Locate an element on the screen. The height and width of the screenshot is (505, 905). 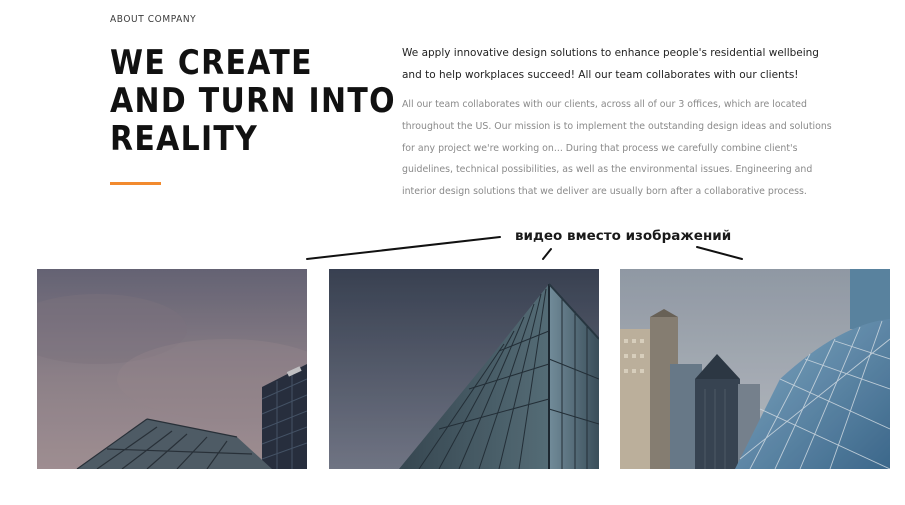
glass-tower-facade-image is located at coordinates (464, 369).